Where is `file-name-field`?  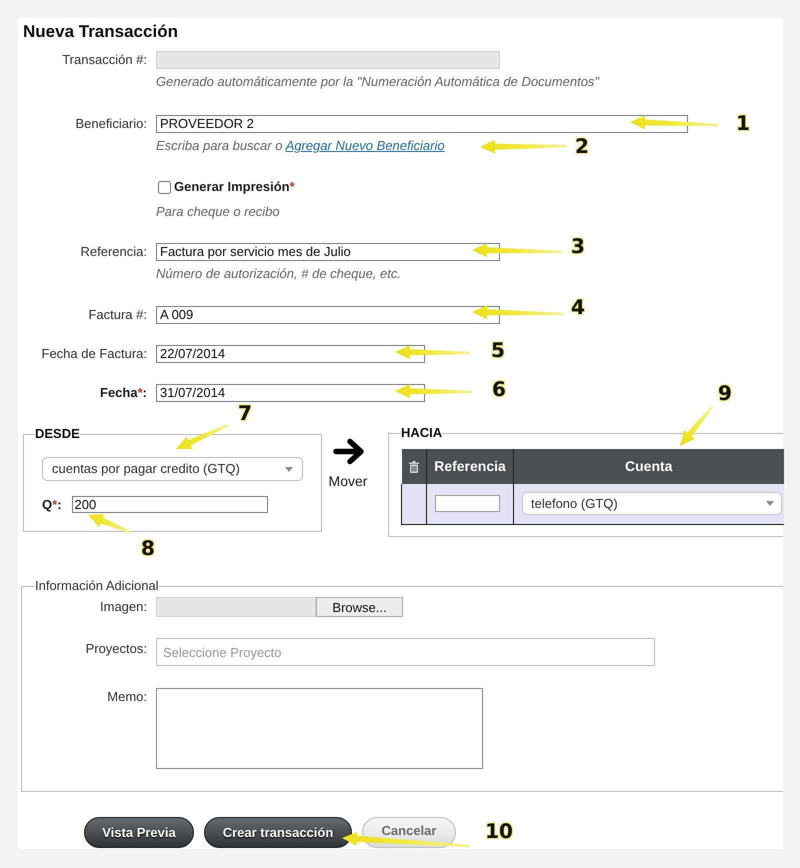 file-name-field is located at coordinates (236, 607).